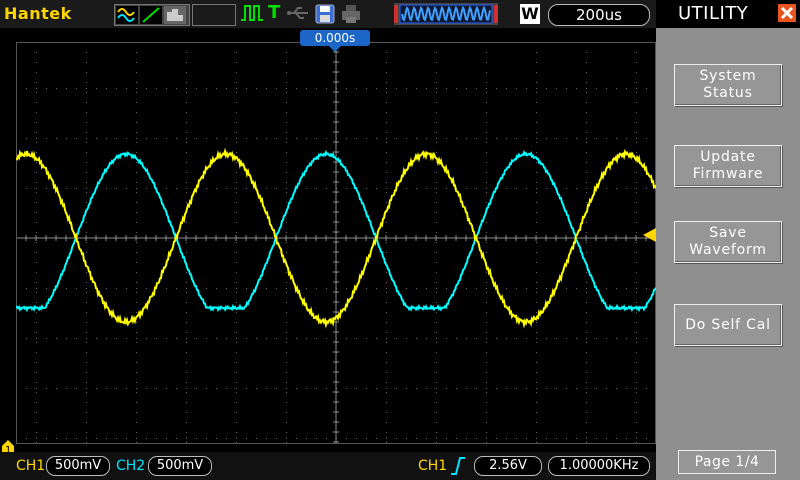 Image resolution: width=800 pixels, height=480 pixels. What do you see at coordinates (446, 14) in the screenshot?
I see `memory-position-bar` at bounding box center [446, 14].